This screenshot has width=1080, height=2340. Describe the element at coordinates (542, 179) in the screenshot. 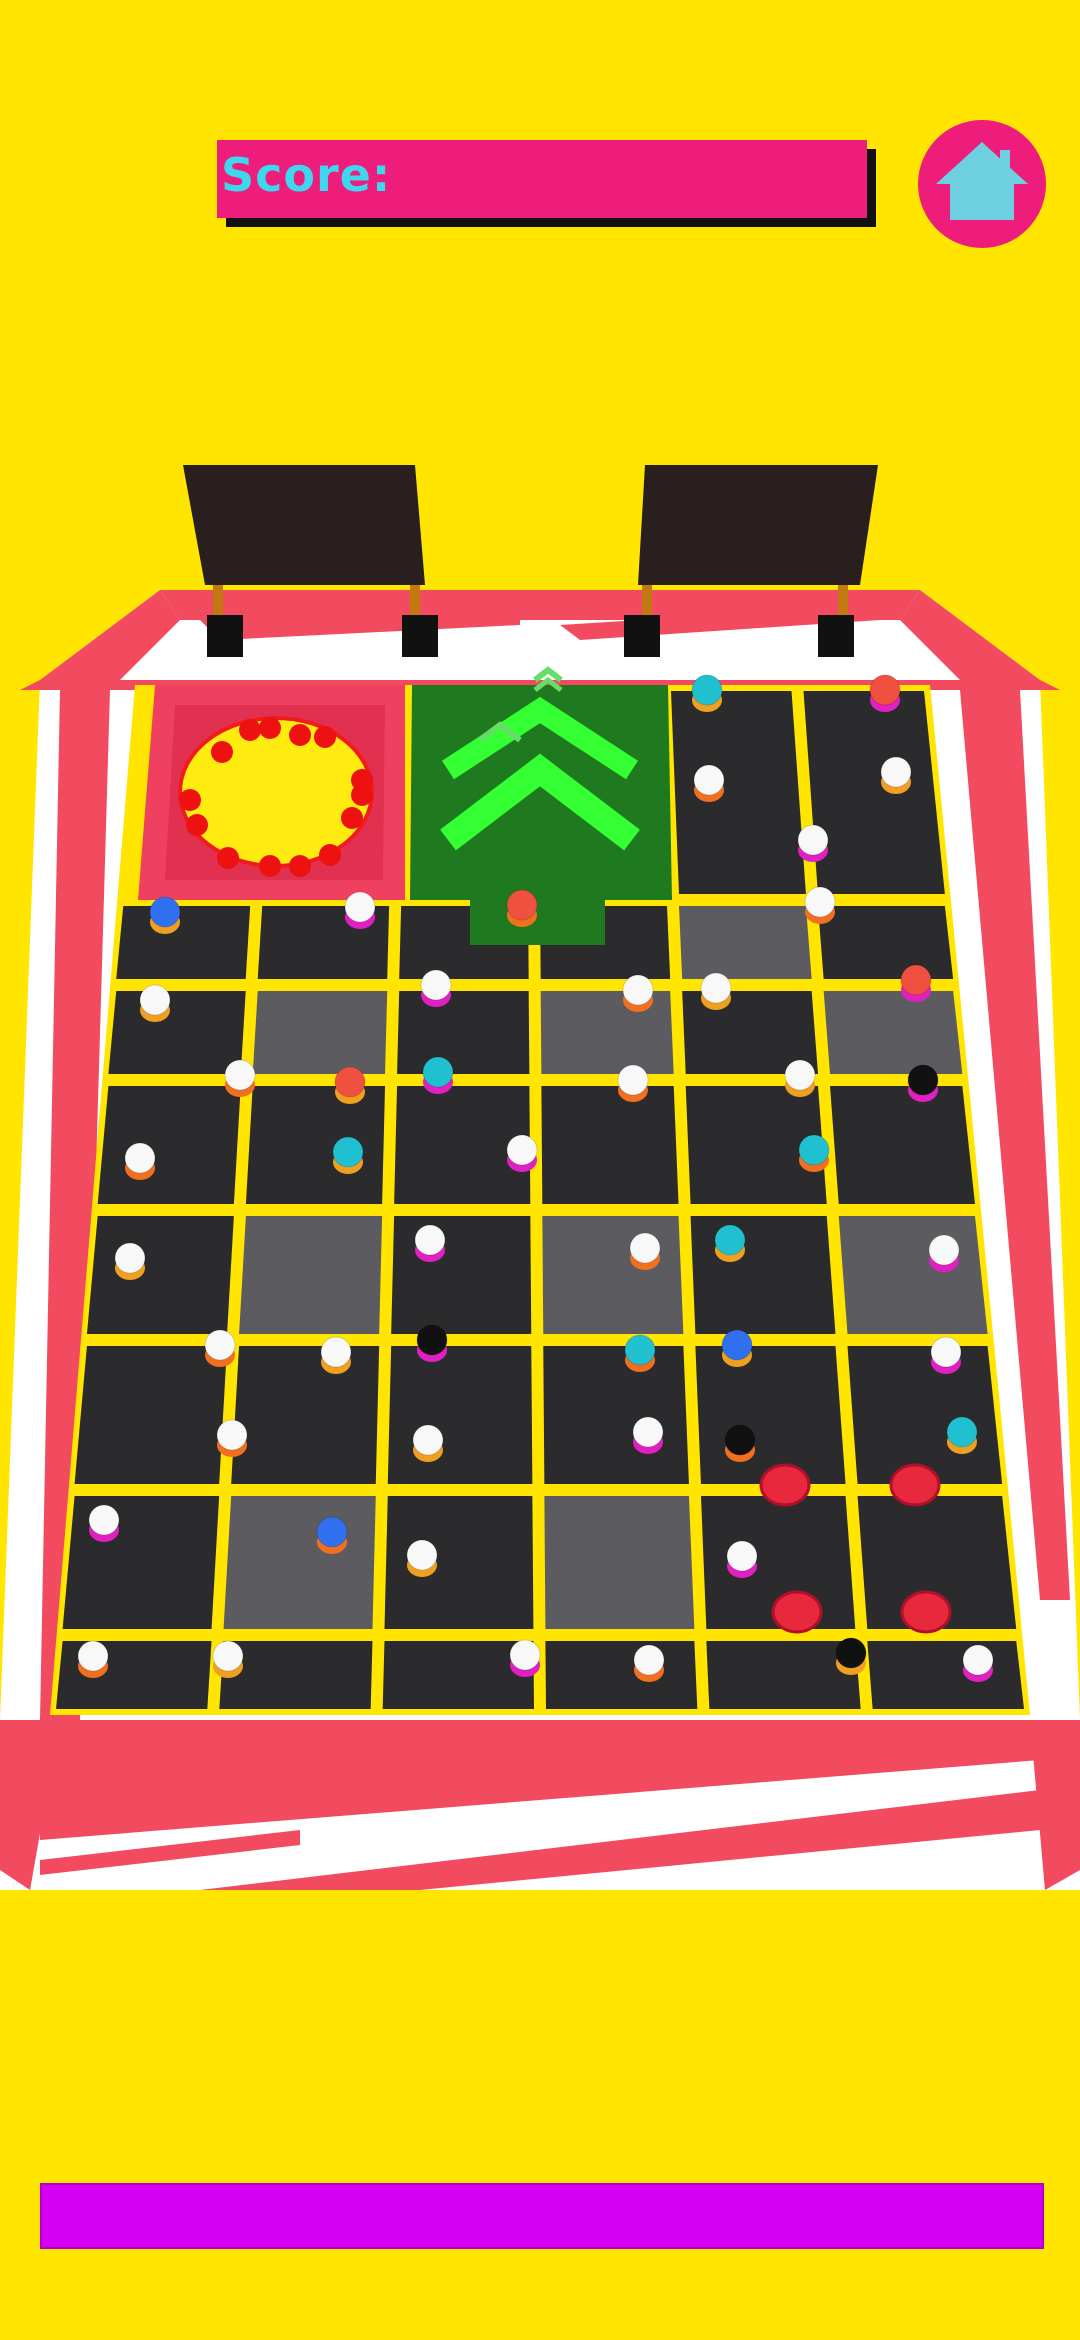

I see `score-bar: Score:` at that location.